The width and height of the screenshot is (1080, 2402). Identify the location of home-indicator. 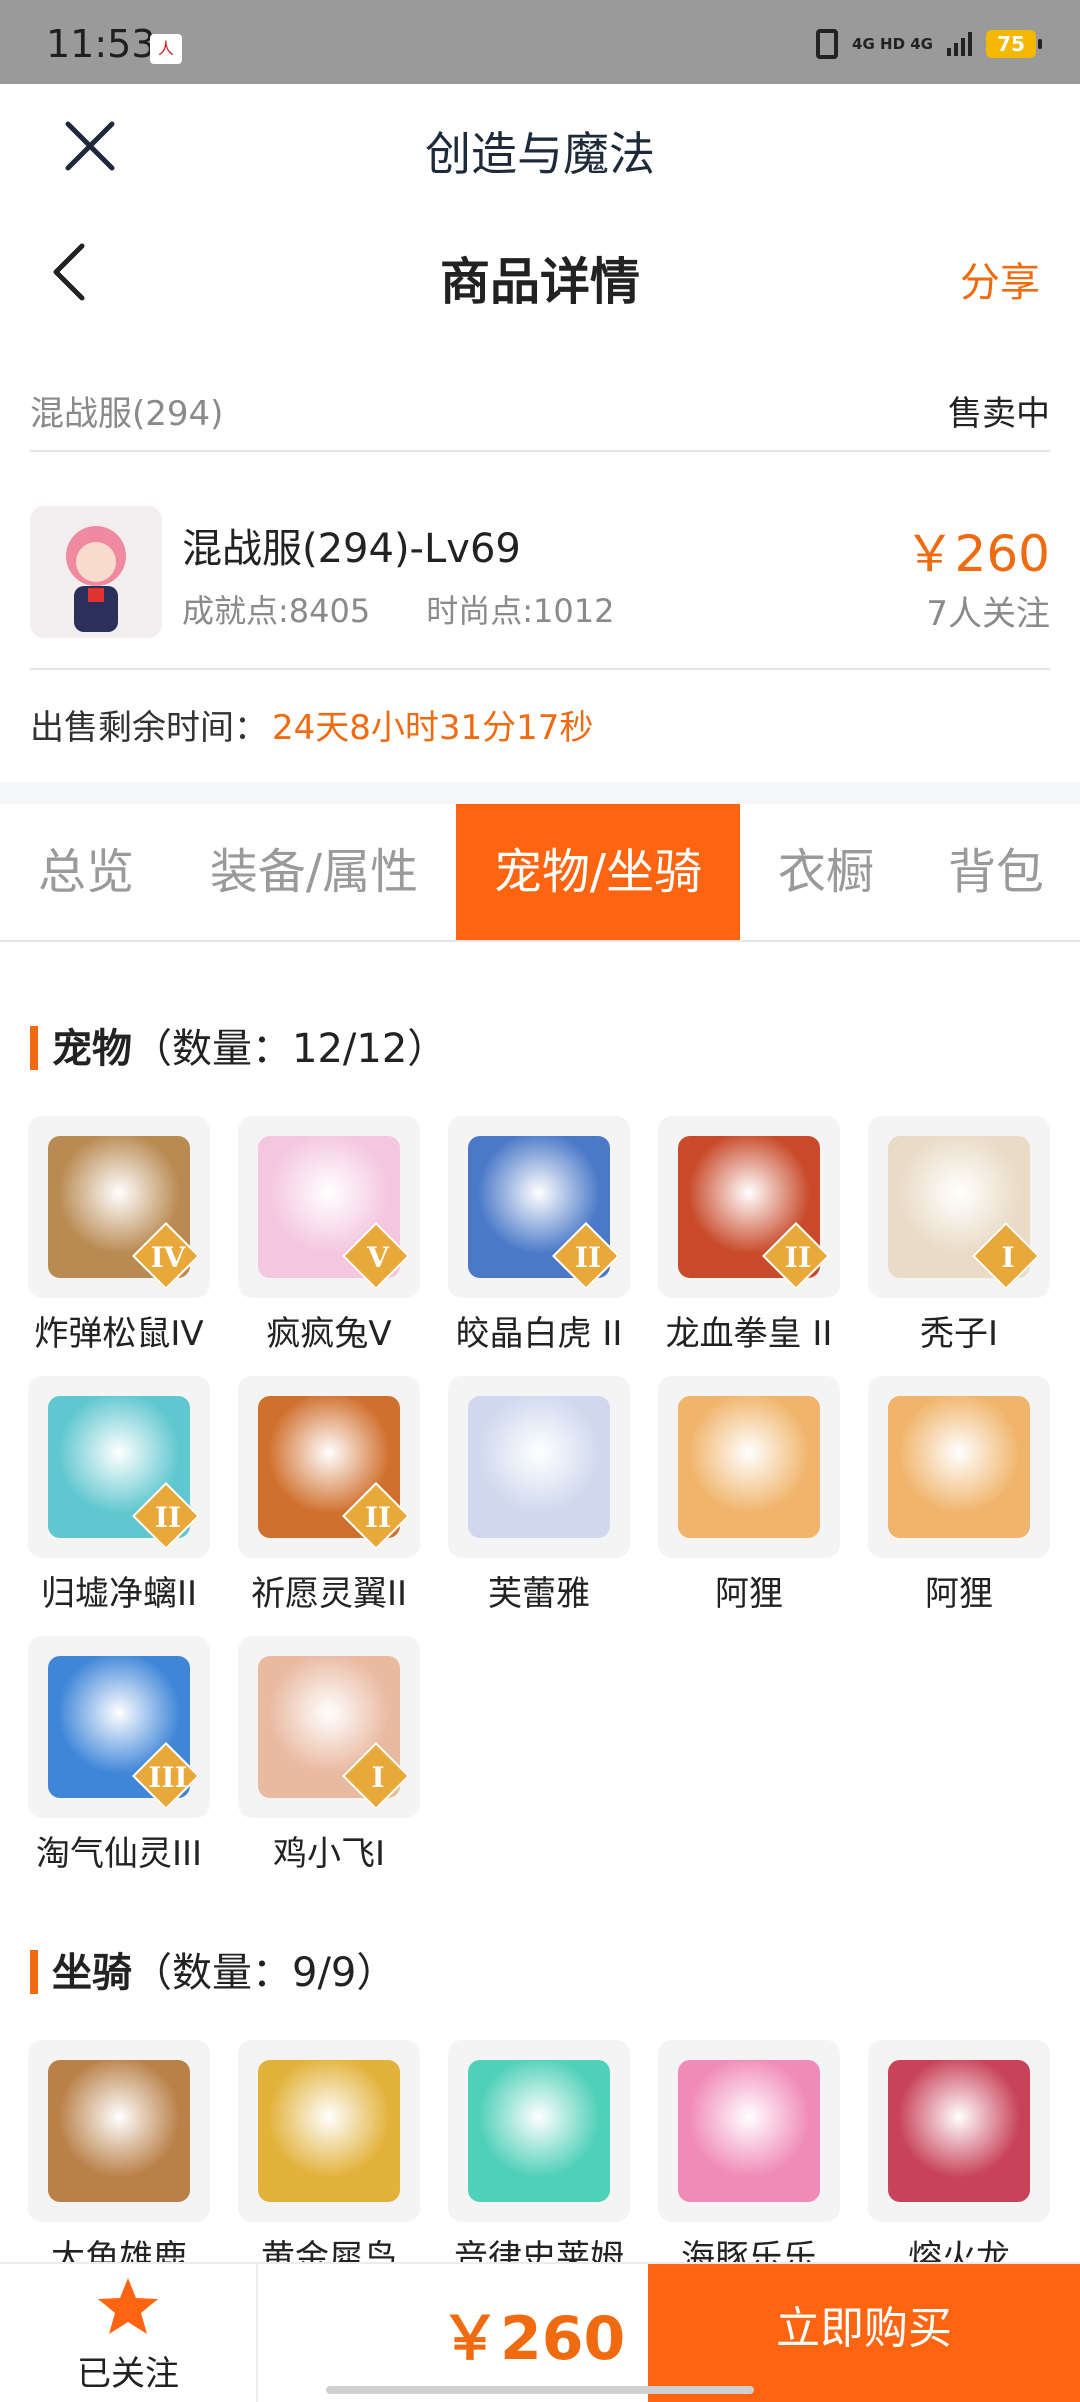
(540, 2390).